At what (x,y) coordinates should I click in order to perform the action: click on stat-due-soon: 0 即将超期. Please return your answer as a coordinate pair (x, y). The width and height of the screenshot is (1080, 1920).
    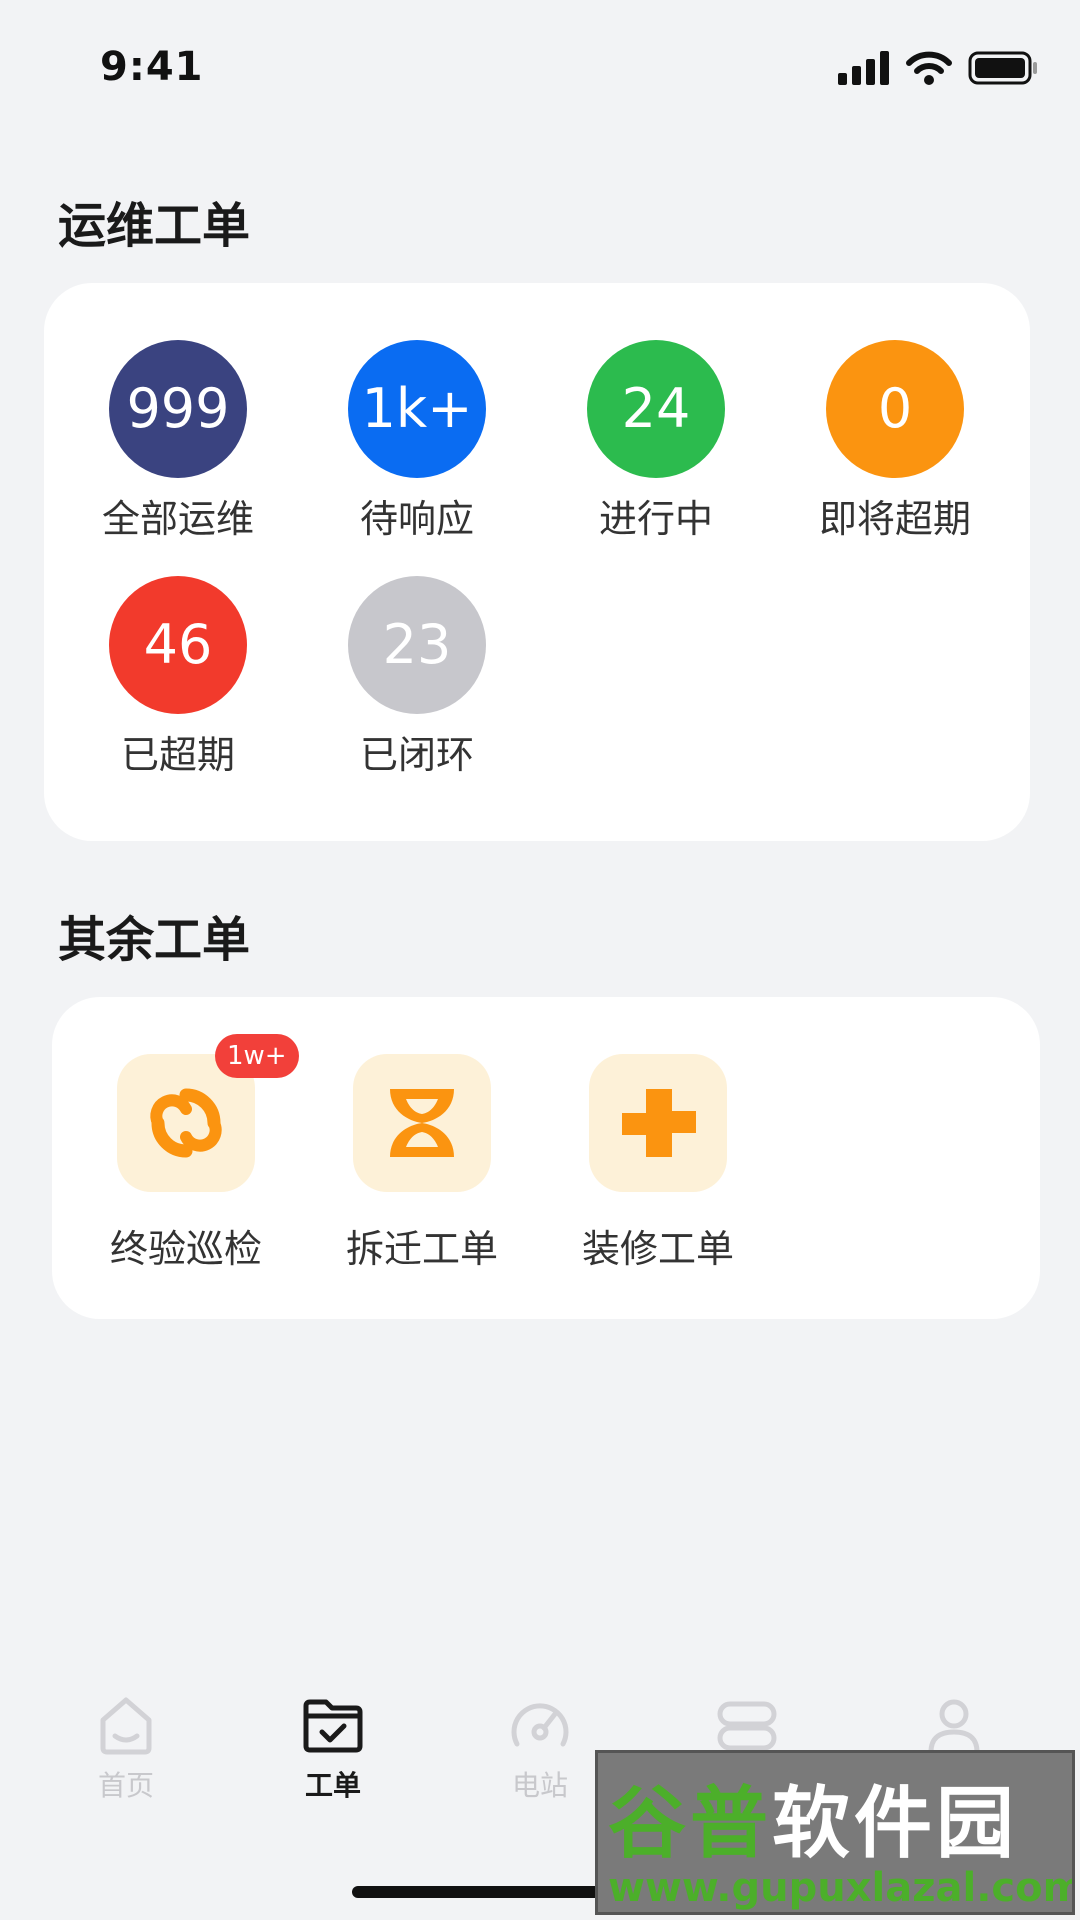
    Looking at the image, I should click on (895, 441).